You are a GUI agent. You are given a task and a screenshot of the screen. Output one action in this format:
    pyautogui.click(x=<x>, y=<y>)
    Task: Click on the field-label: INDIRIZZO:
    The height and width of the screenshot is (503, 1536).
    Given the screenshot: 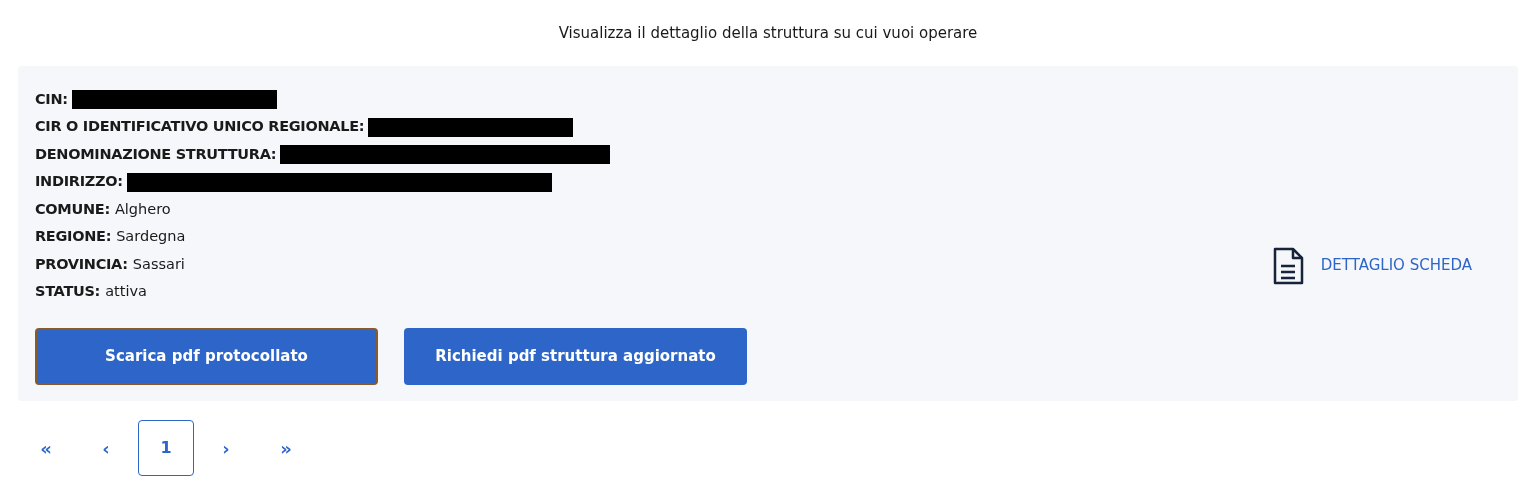 What is the action you would take?
    pyautogui.click(x=79, y=182)
    